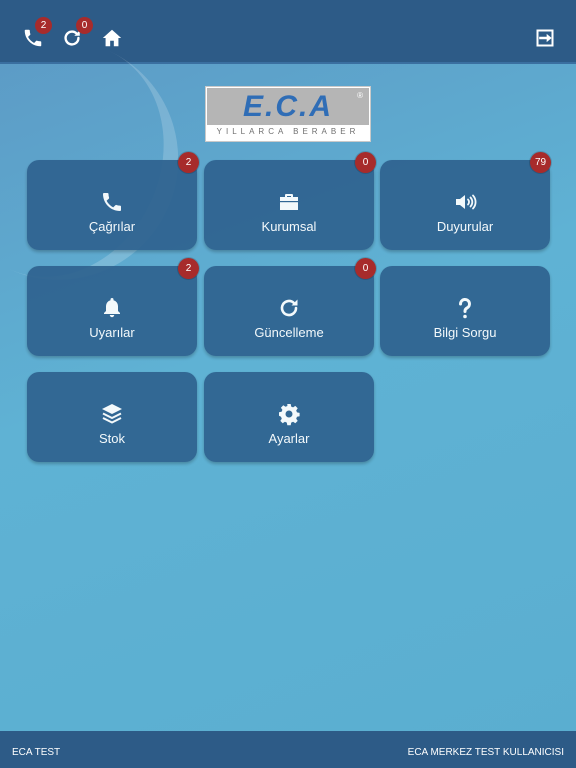 This screenshot has width=576, height=768. I want to click on gear-icon, so click(289, 414).